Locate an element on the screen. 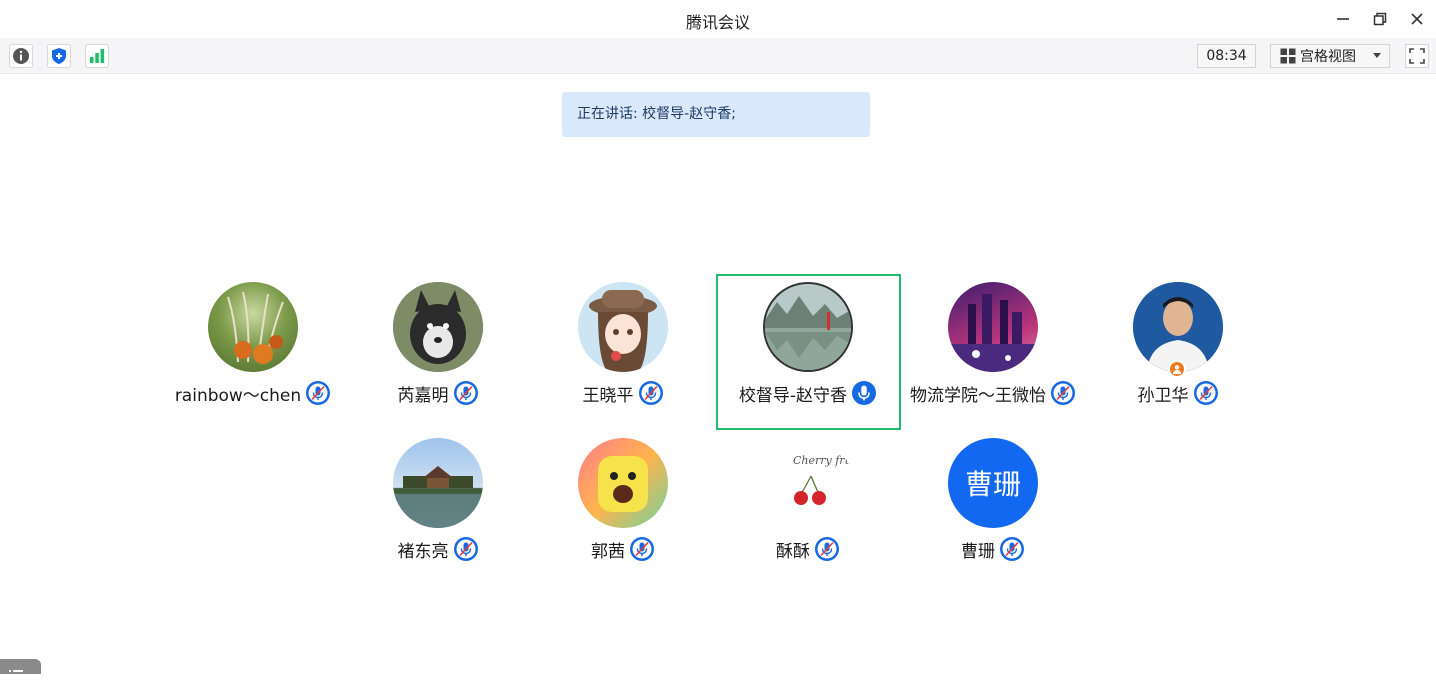 The image size is (1436, 683). avatar: 曹珊 is located at coordinates (993, 483).